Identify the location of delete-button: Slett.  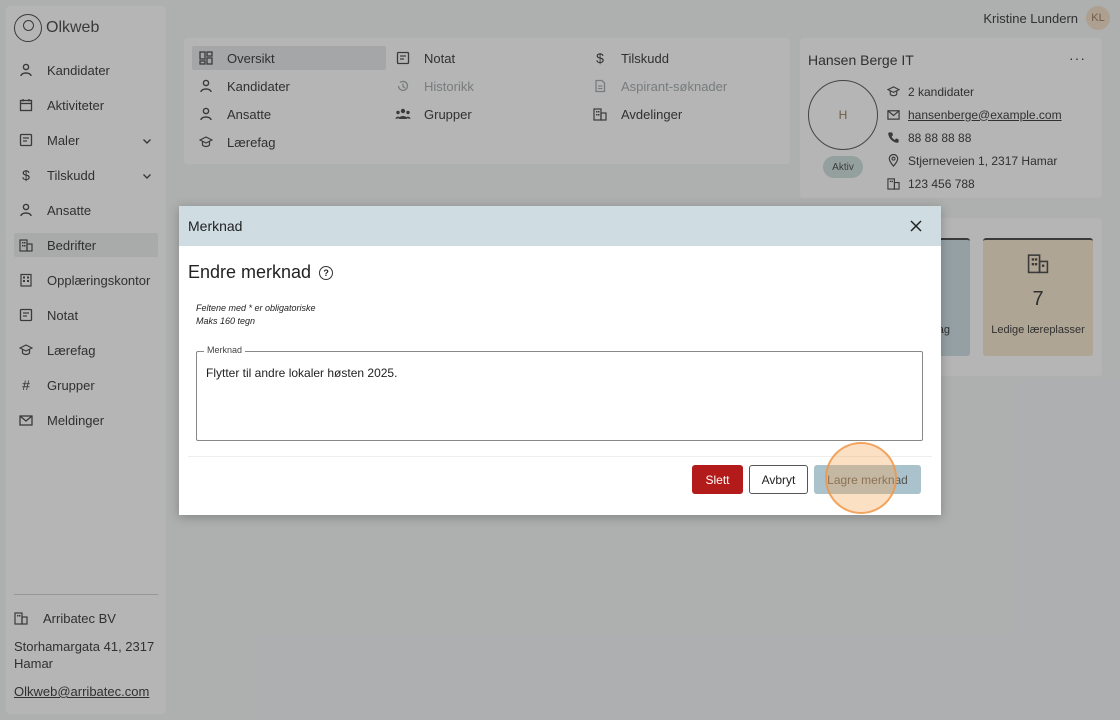
(717, 479).